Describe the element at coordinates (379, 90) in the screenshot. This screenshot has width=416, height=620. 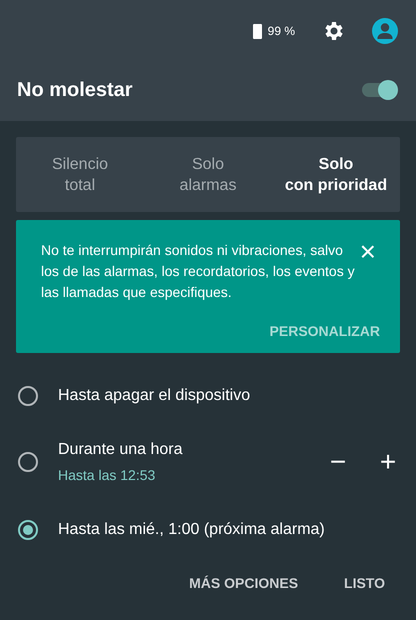
I see `toggle-switch` at that location.